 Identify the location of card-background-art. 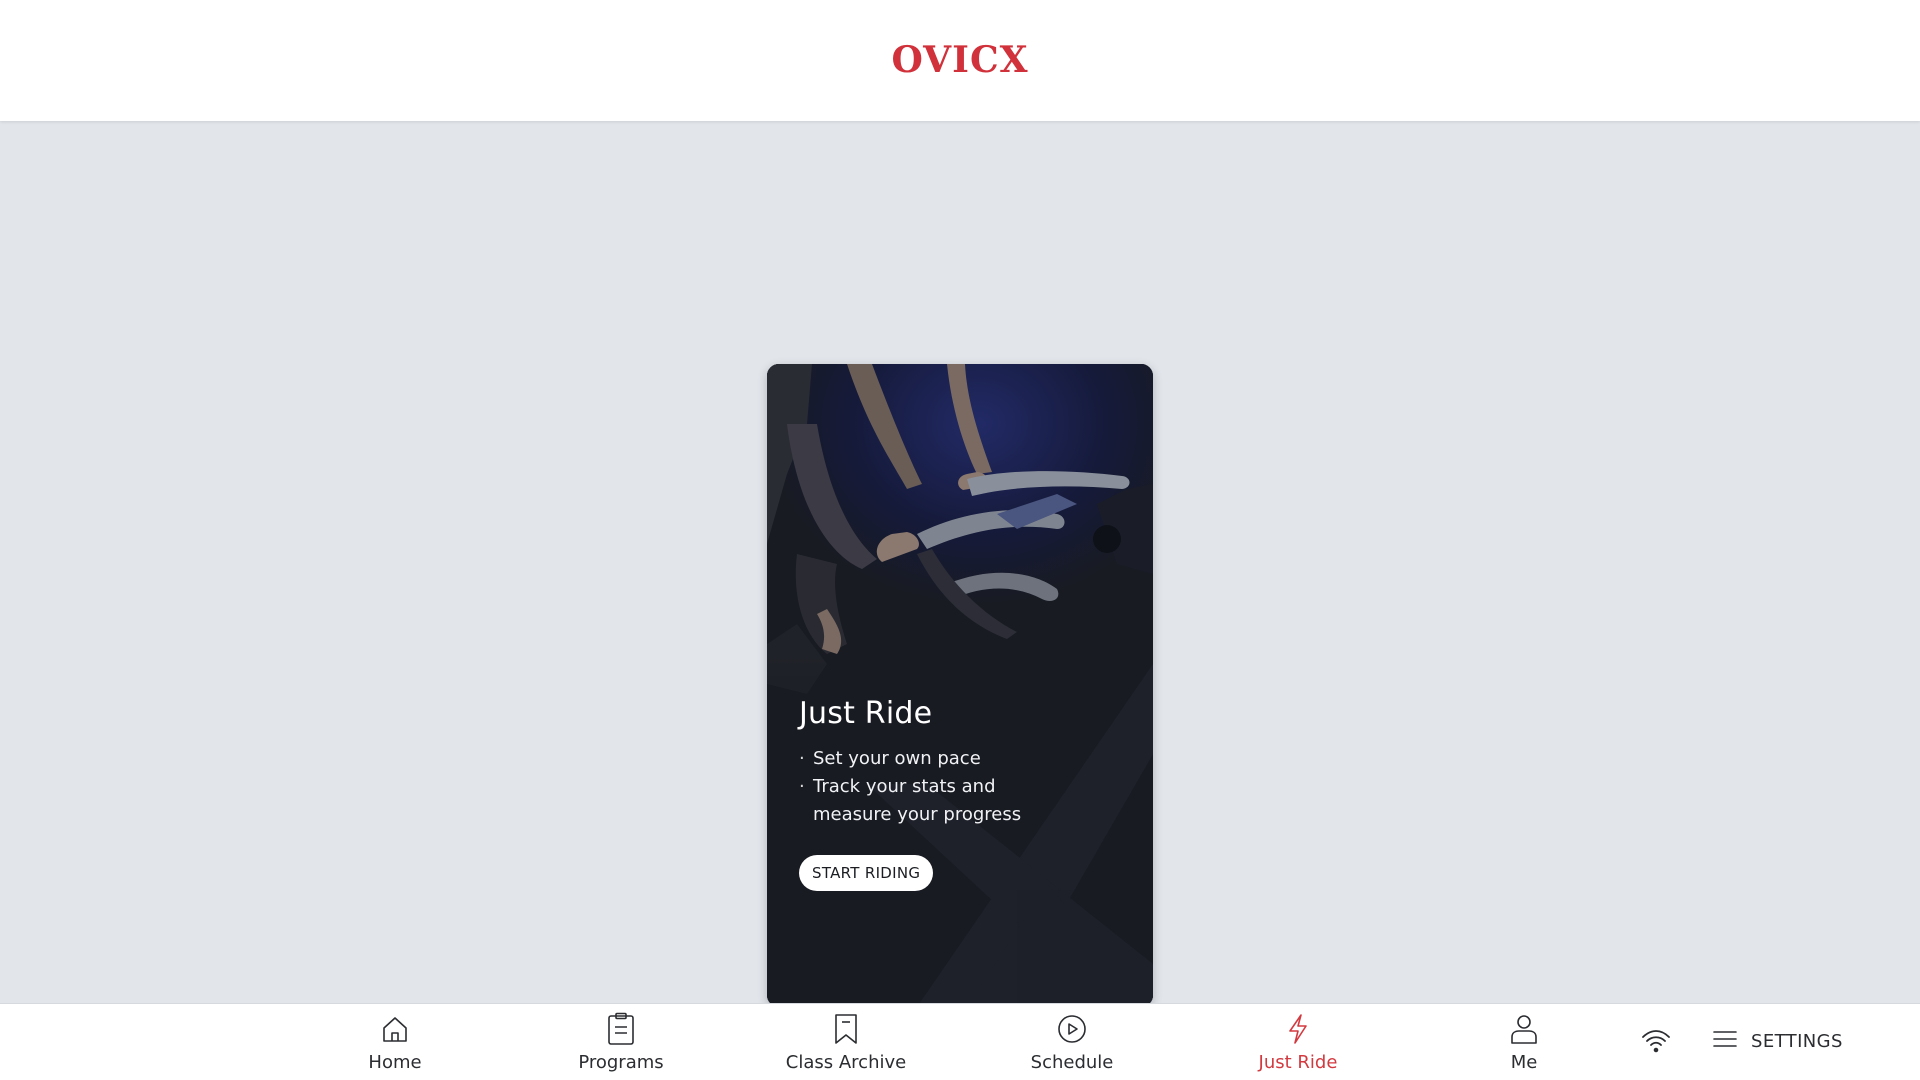
(960, 685).